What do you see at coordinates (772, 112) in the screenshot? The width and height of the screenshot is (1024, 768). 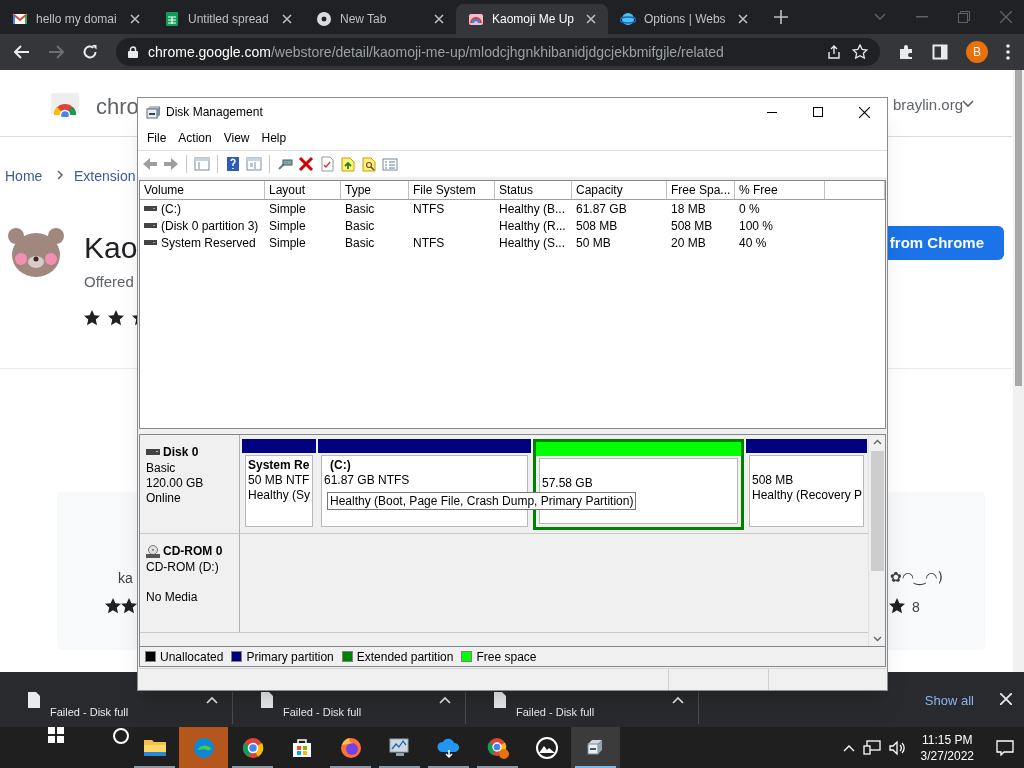 I see `minimize-icon` at bounding box center [772, 112].